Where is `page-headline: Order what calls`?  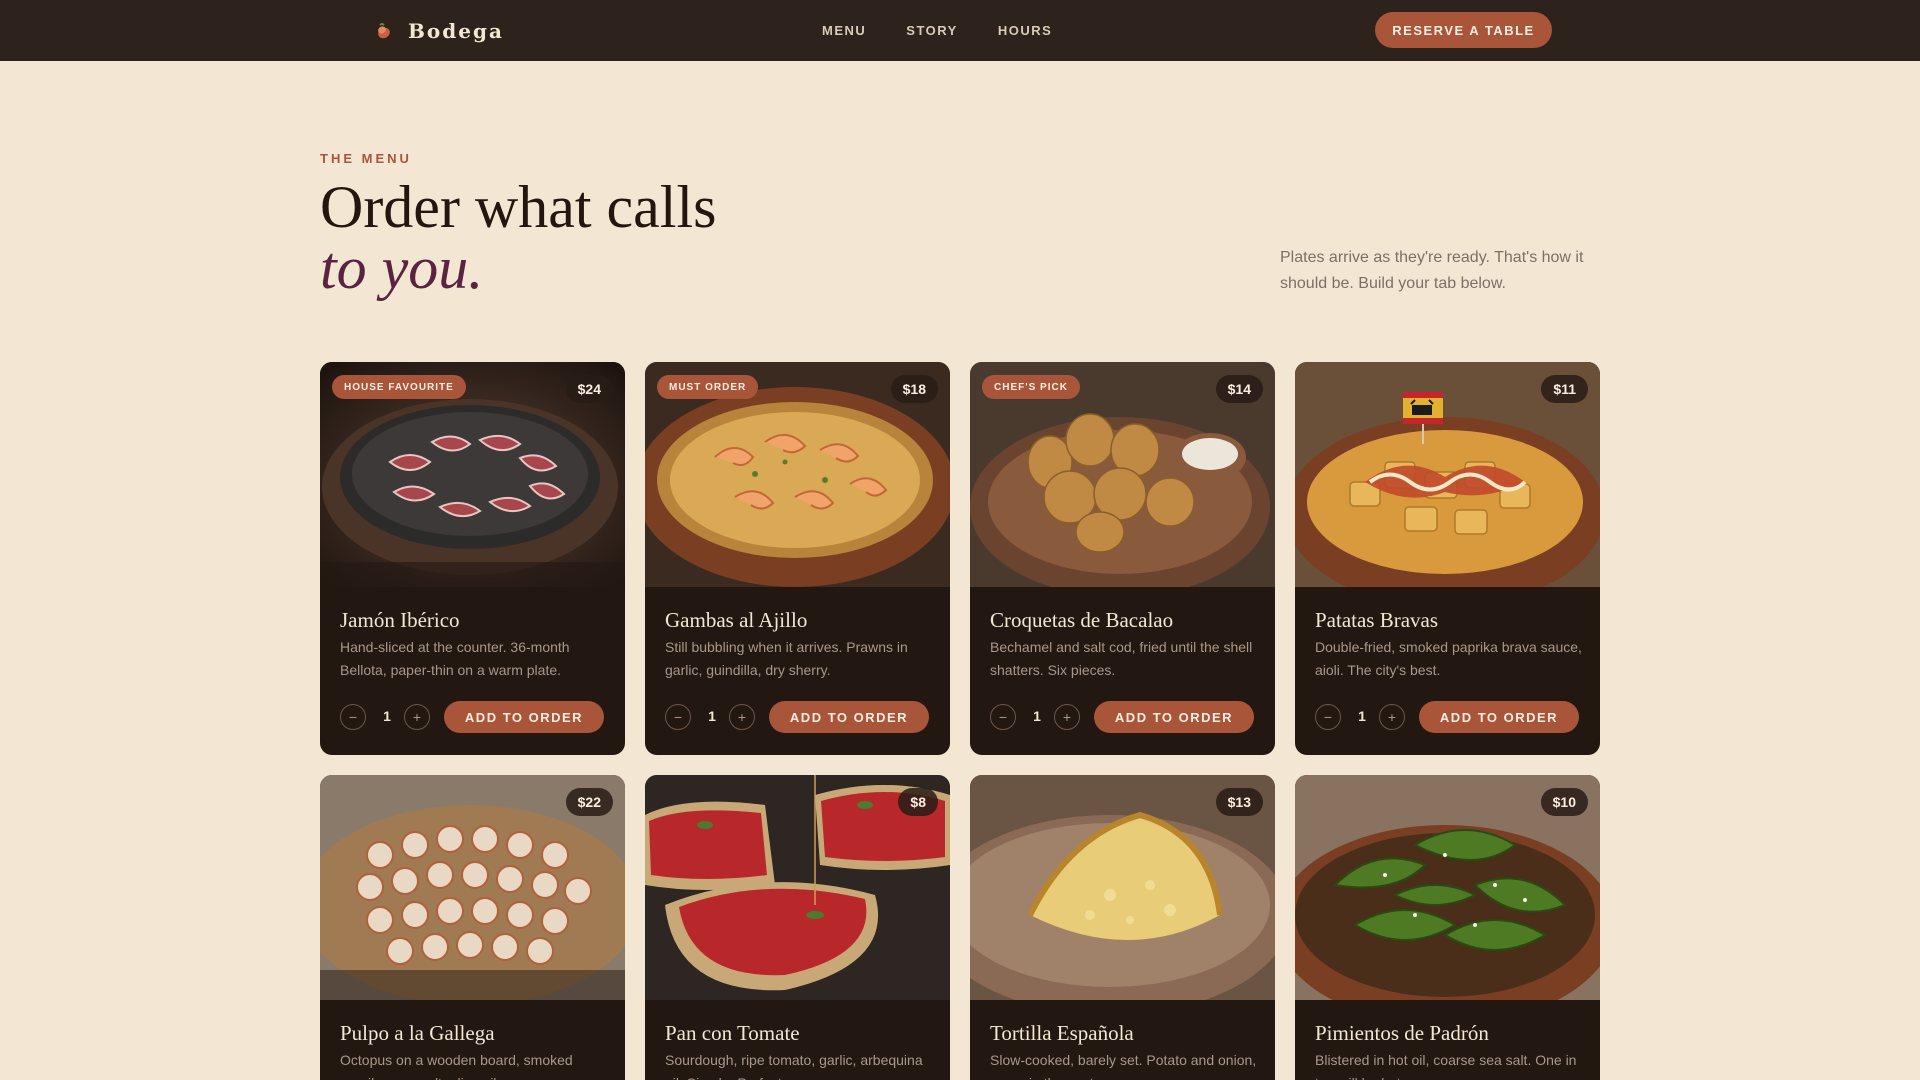
page-headline: Order what calls is located at coordinates (518, 207).